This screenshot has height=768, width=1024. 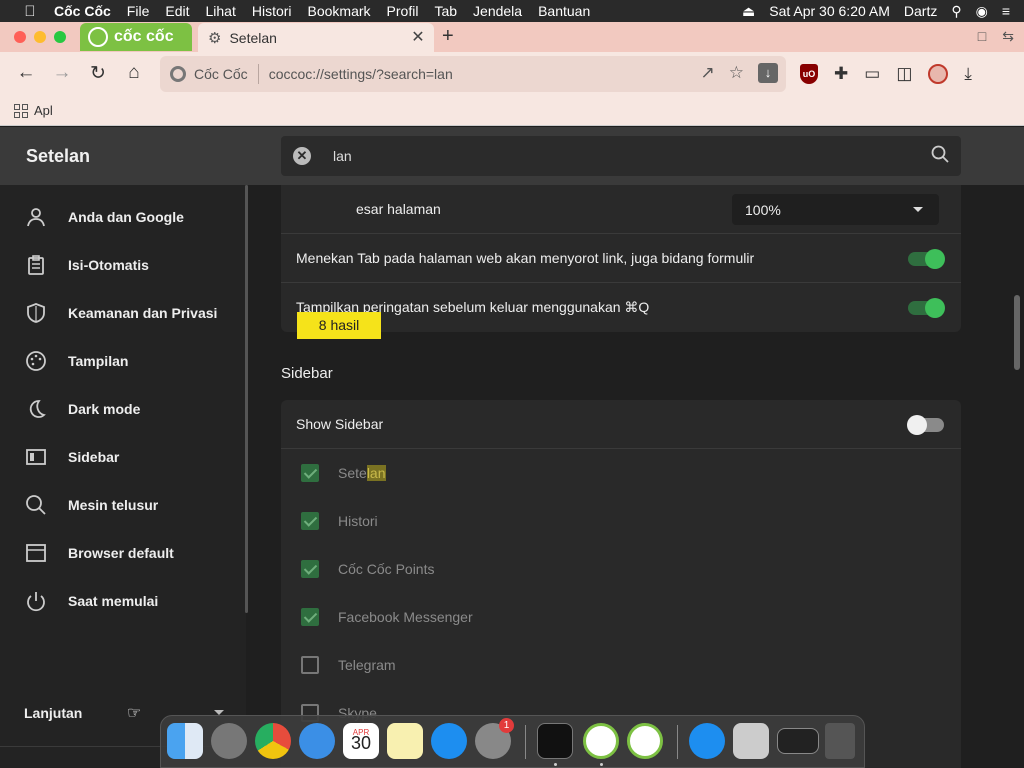 I want to click on menu-help: Bantuan, so click(x=564, y=11).